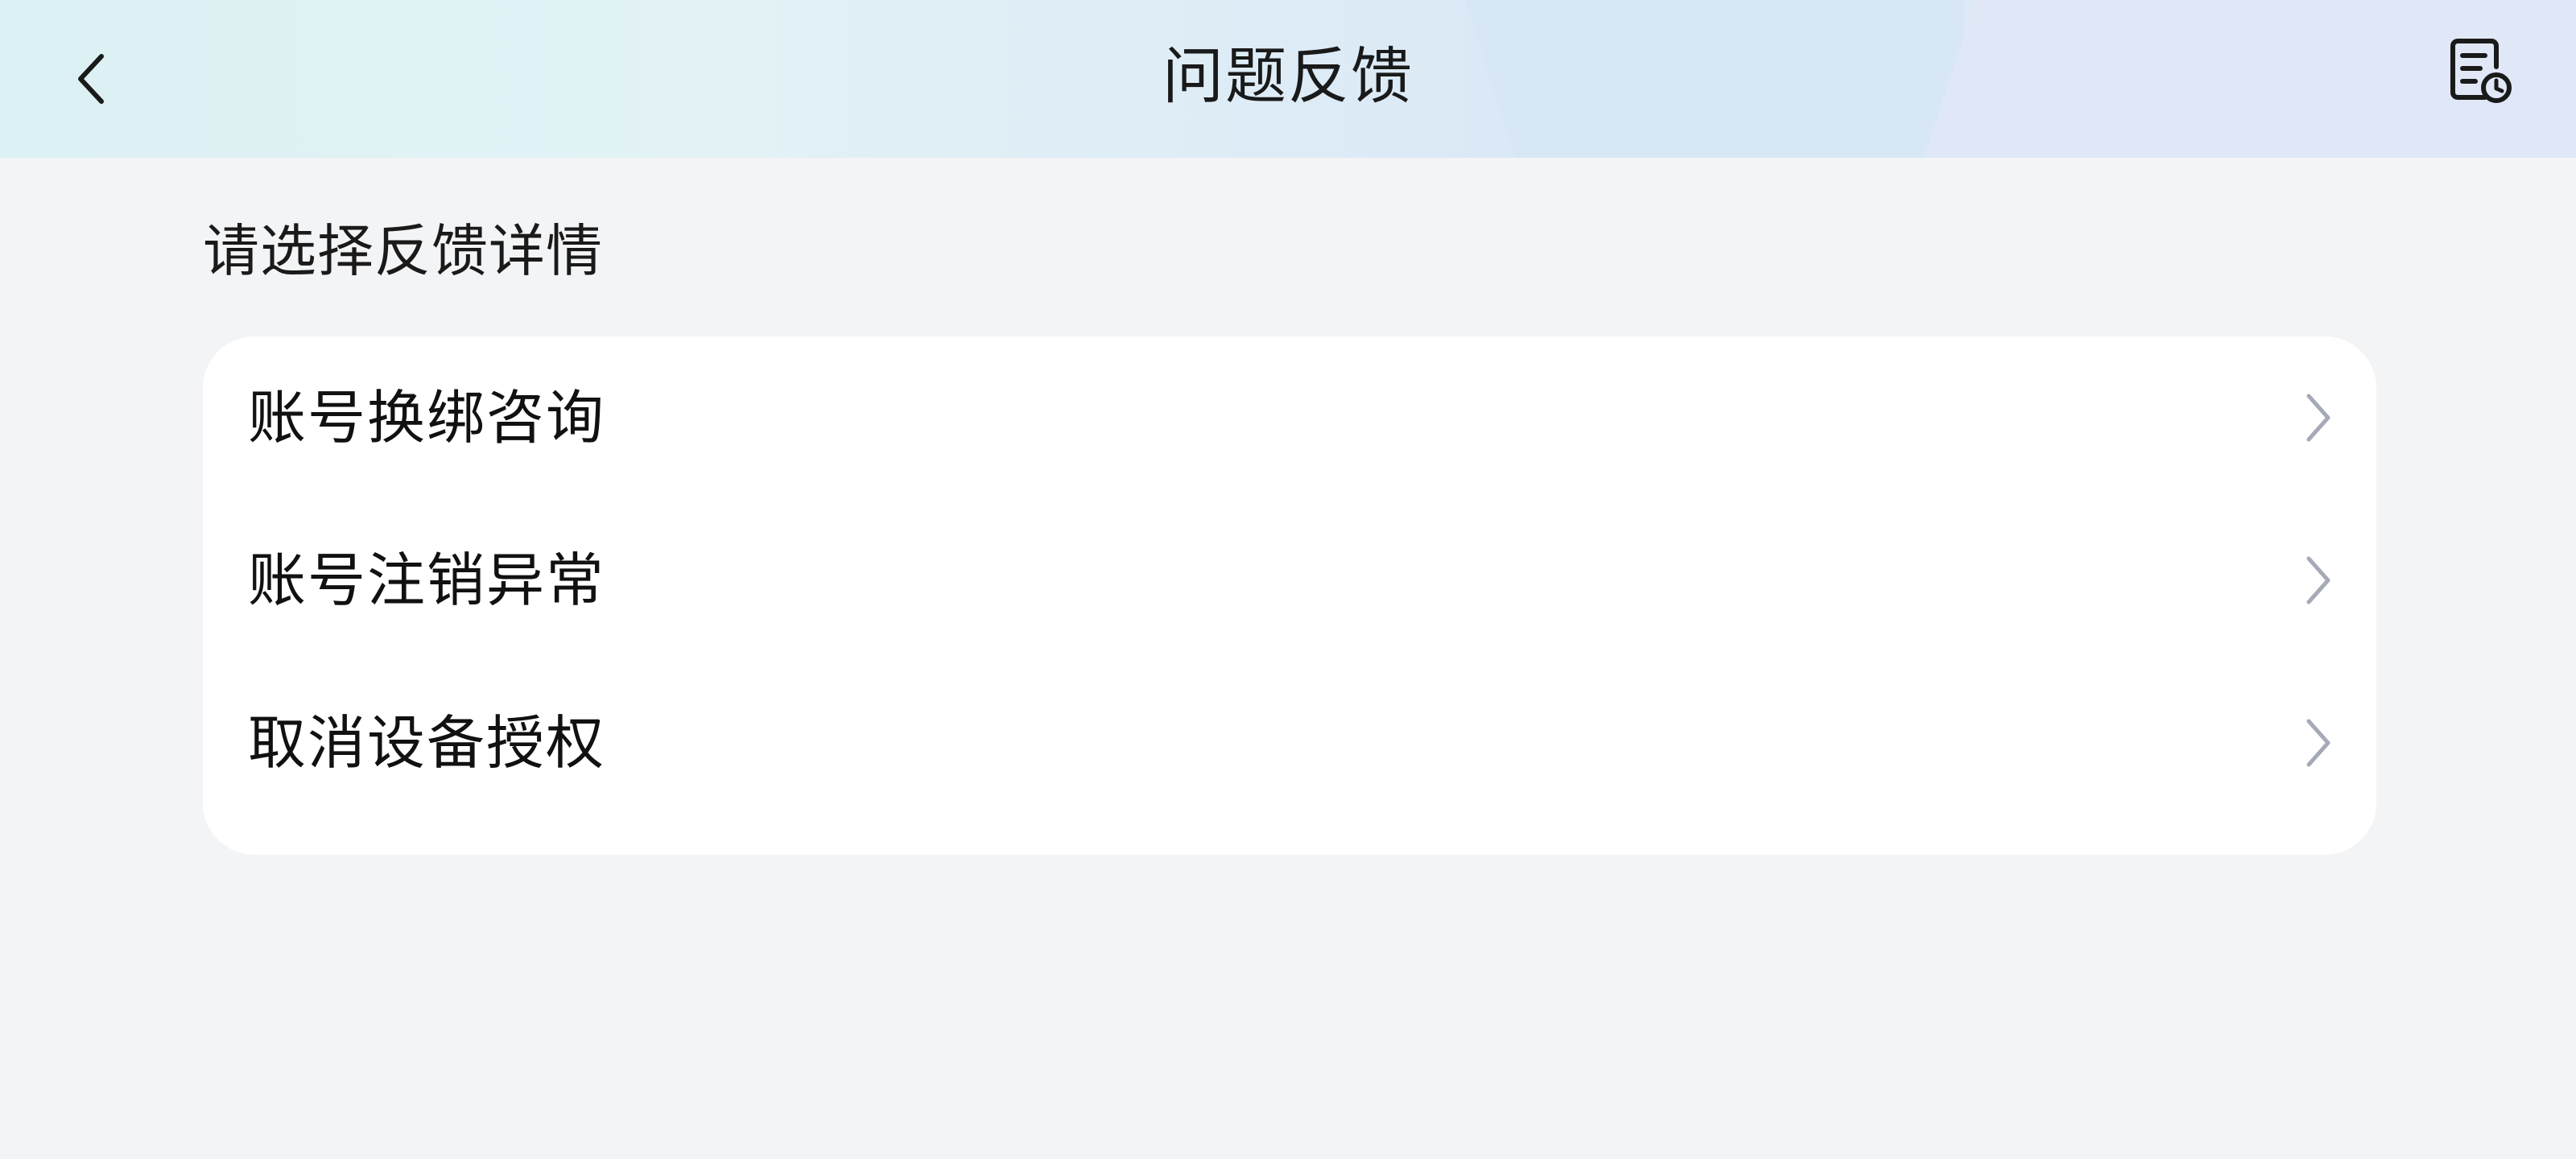 This screenshot has height=1159, width=2576. I want to click on option-account-rebind: 账号换绑咨询, so click(1289, 418).